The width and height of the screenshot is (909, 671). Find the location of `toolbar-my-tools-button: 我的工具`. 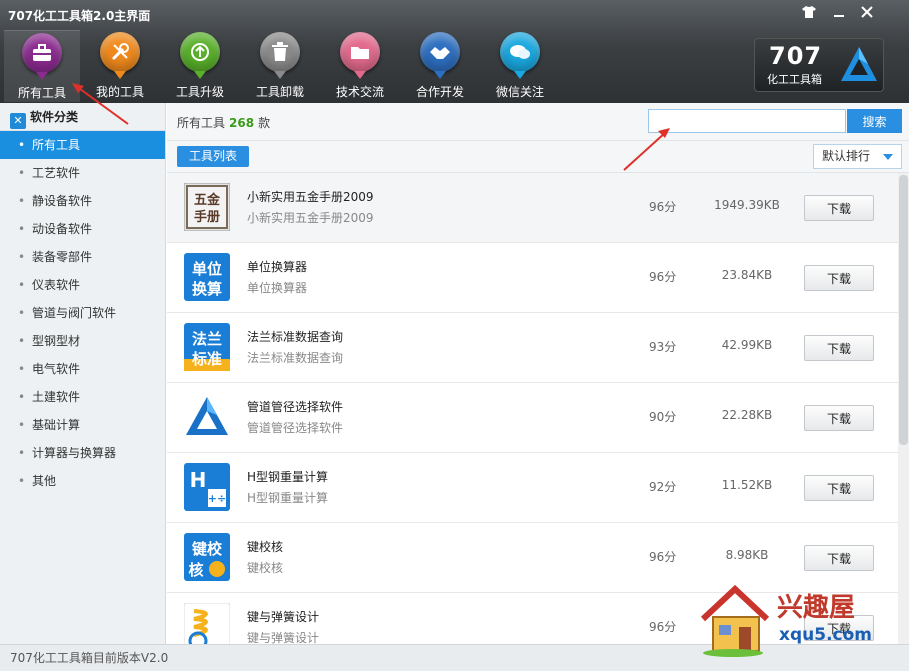

toolbar-my-tools-button: 我的工具 is located at coordinates (120, 66).